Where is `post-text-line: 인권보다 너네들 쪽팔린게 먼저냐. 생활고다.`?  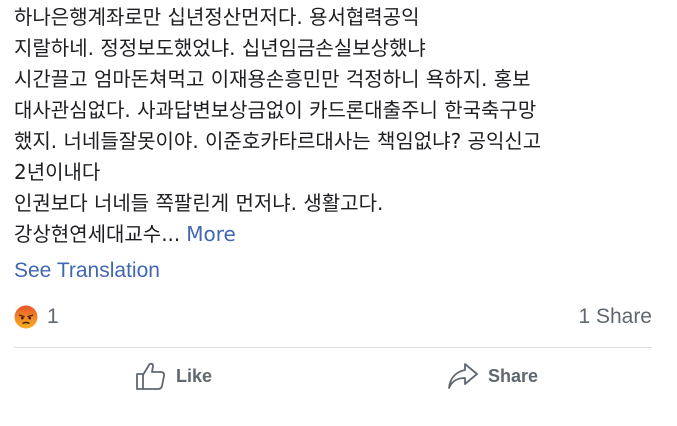 post-text-line: 인권보다 너네들 쪽팔린게 먼저냐. 생활고다. is located at coordinates (199, 203).